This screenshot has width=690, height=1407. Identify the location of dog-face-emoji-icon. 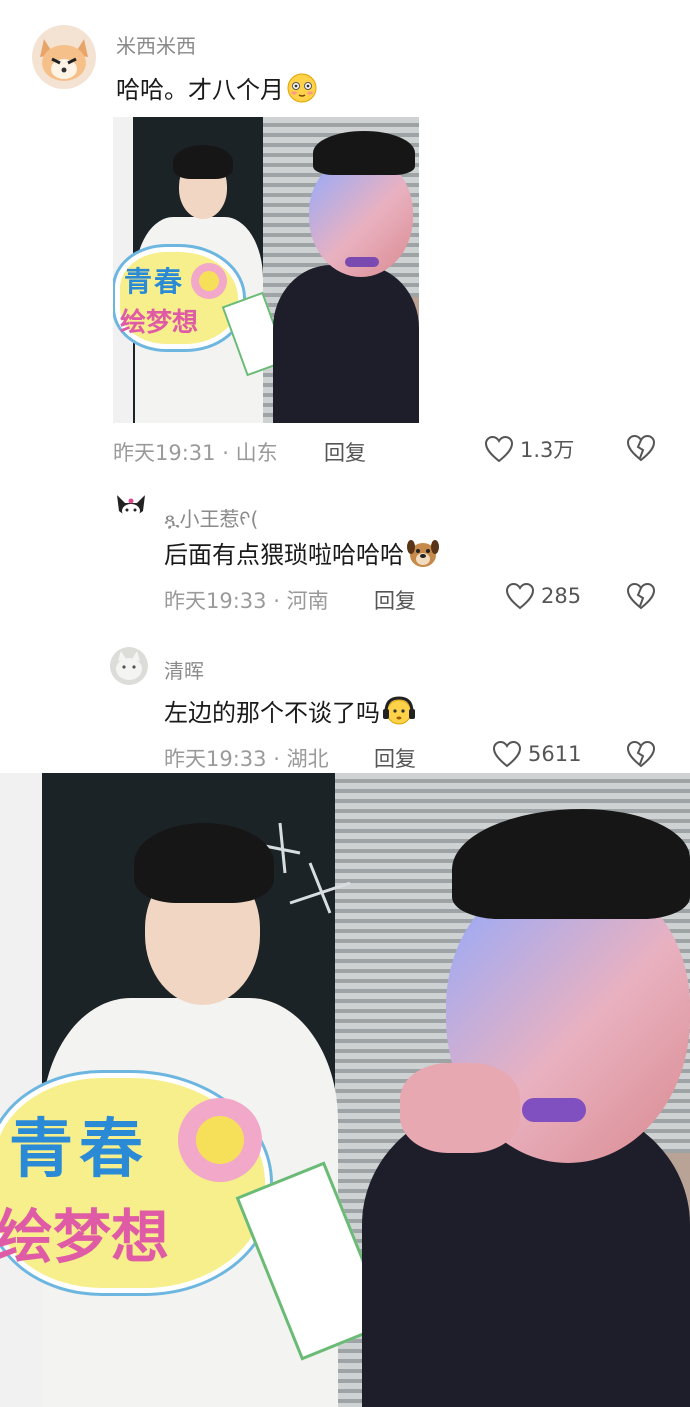
(423, 553).